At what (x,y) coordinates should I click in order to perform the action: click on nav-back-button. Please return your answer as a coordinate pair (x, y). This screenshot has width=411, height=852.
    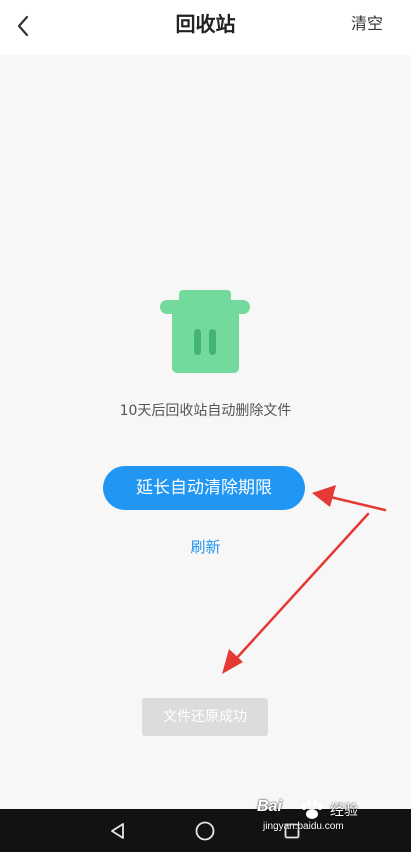
    Looking at the image, I should click on (118, 830).